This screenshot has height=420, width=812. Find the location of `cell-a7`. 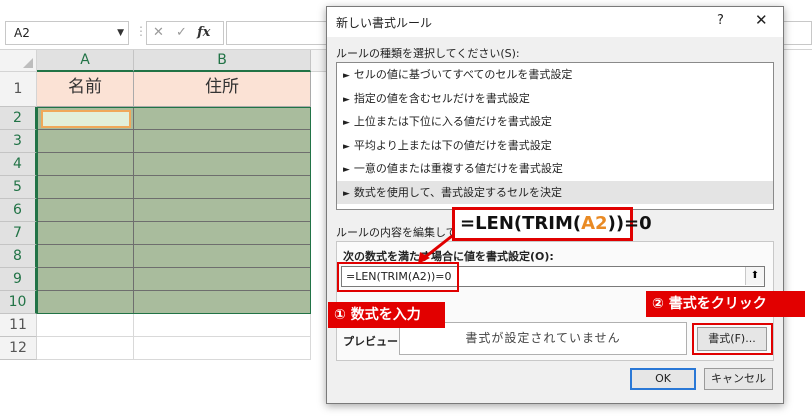

cell-a7 is located at coordinates (85, 233).